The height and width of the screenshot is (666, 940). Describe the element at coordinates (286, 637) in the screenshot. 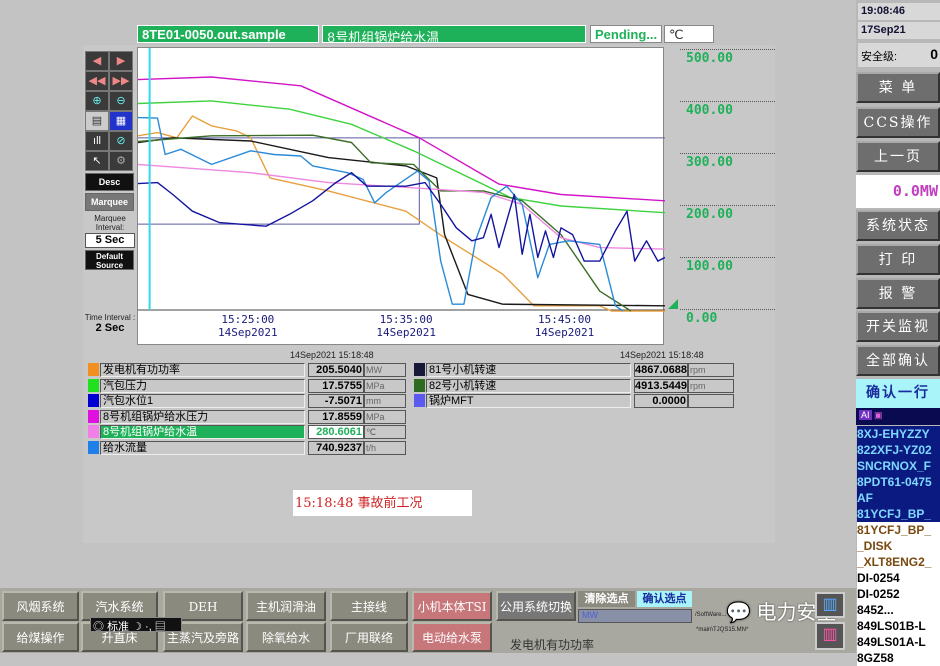

I see `nav-button: 除氧给水` at that location.